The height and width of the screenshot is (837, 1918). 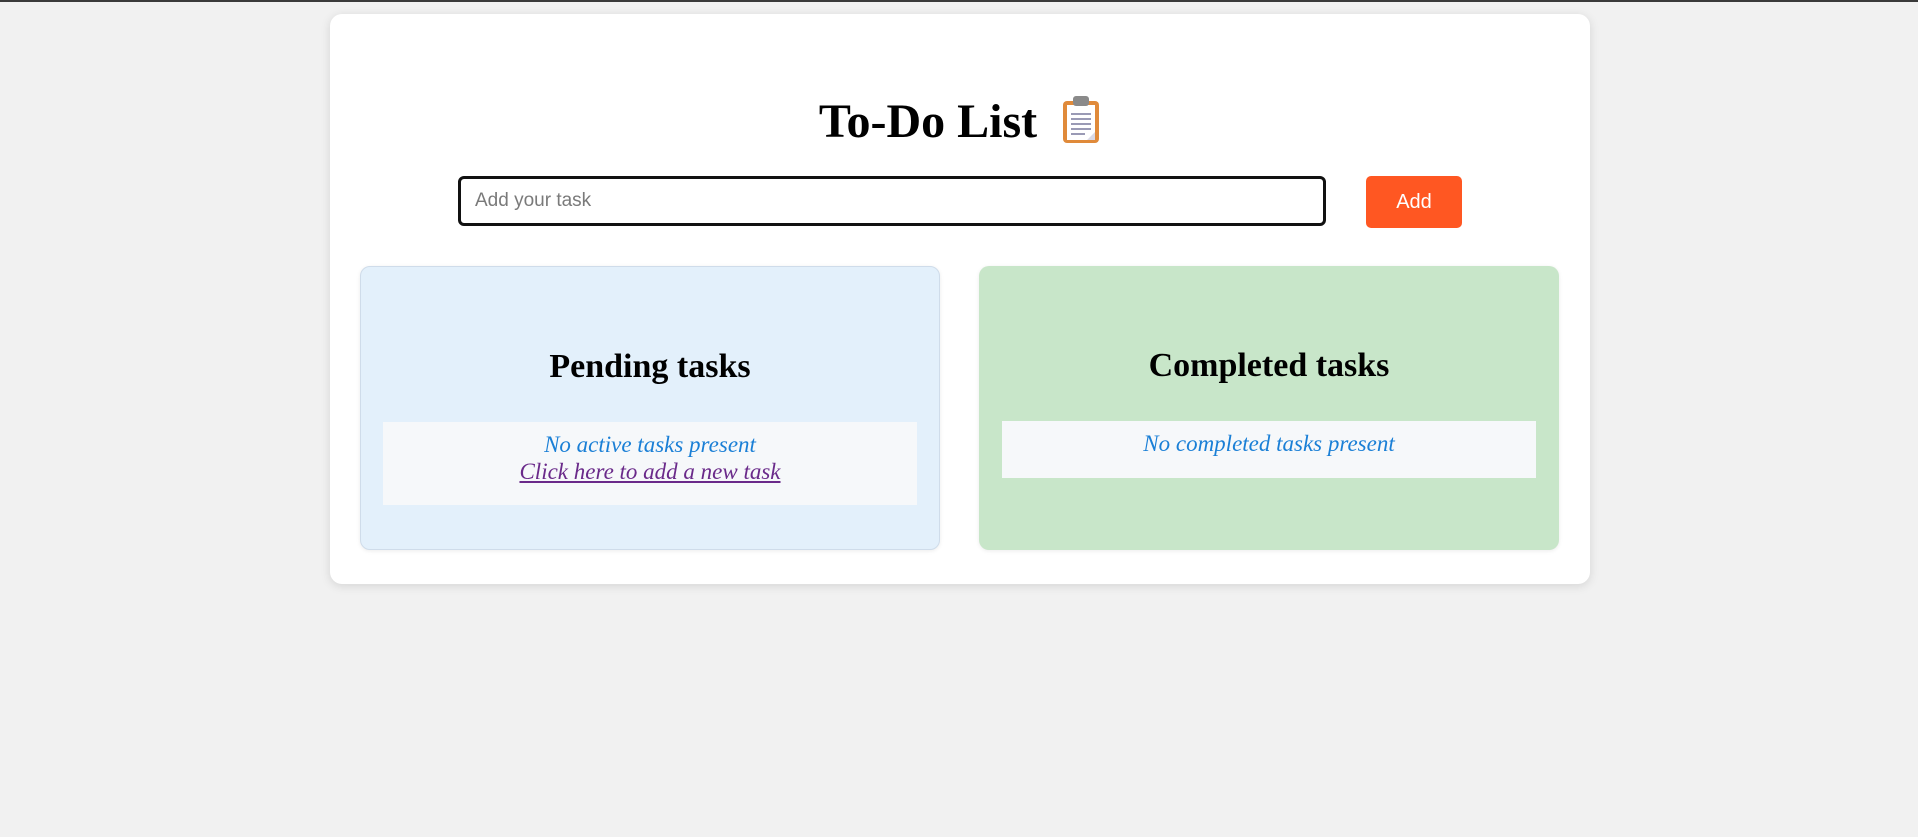 What do you see at coordinates (928, 121) in the screenshot?
I see `page-title: To-Do List` at bounding box center [928, 121].